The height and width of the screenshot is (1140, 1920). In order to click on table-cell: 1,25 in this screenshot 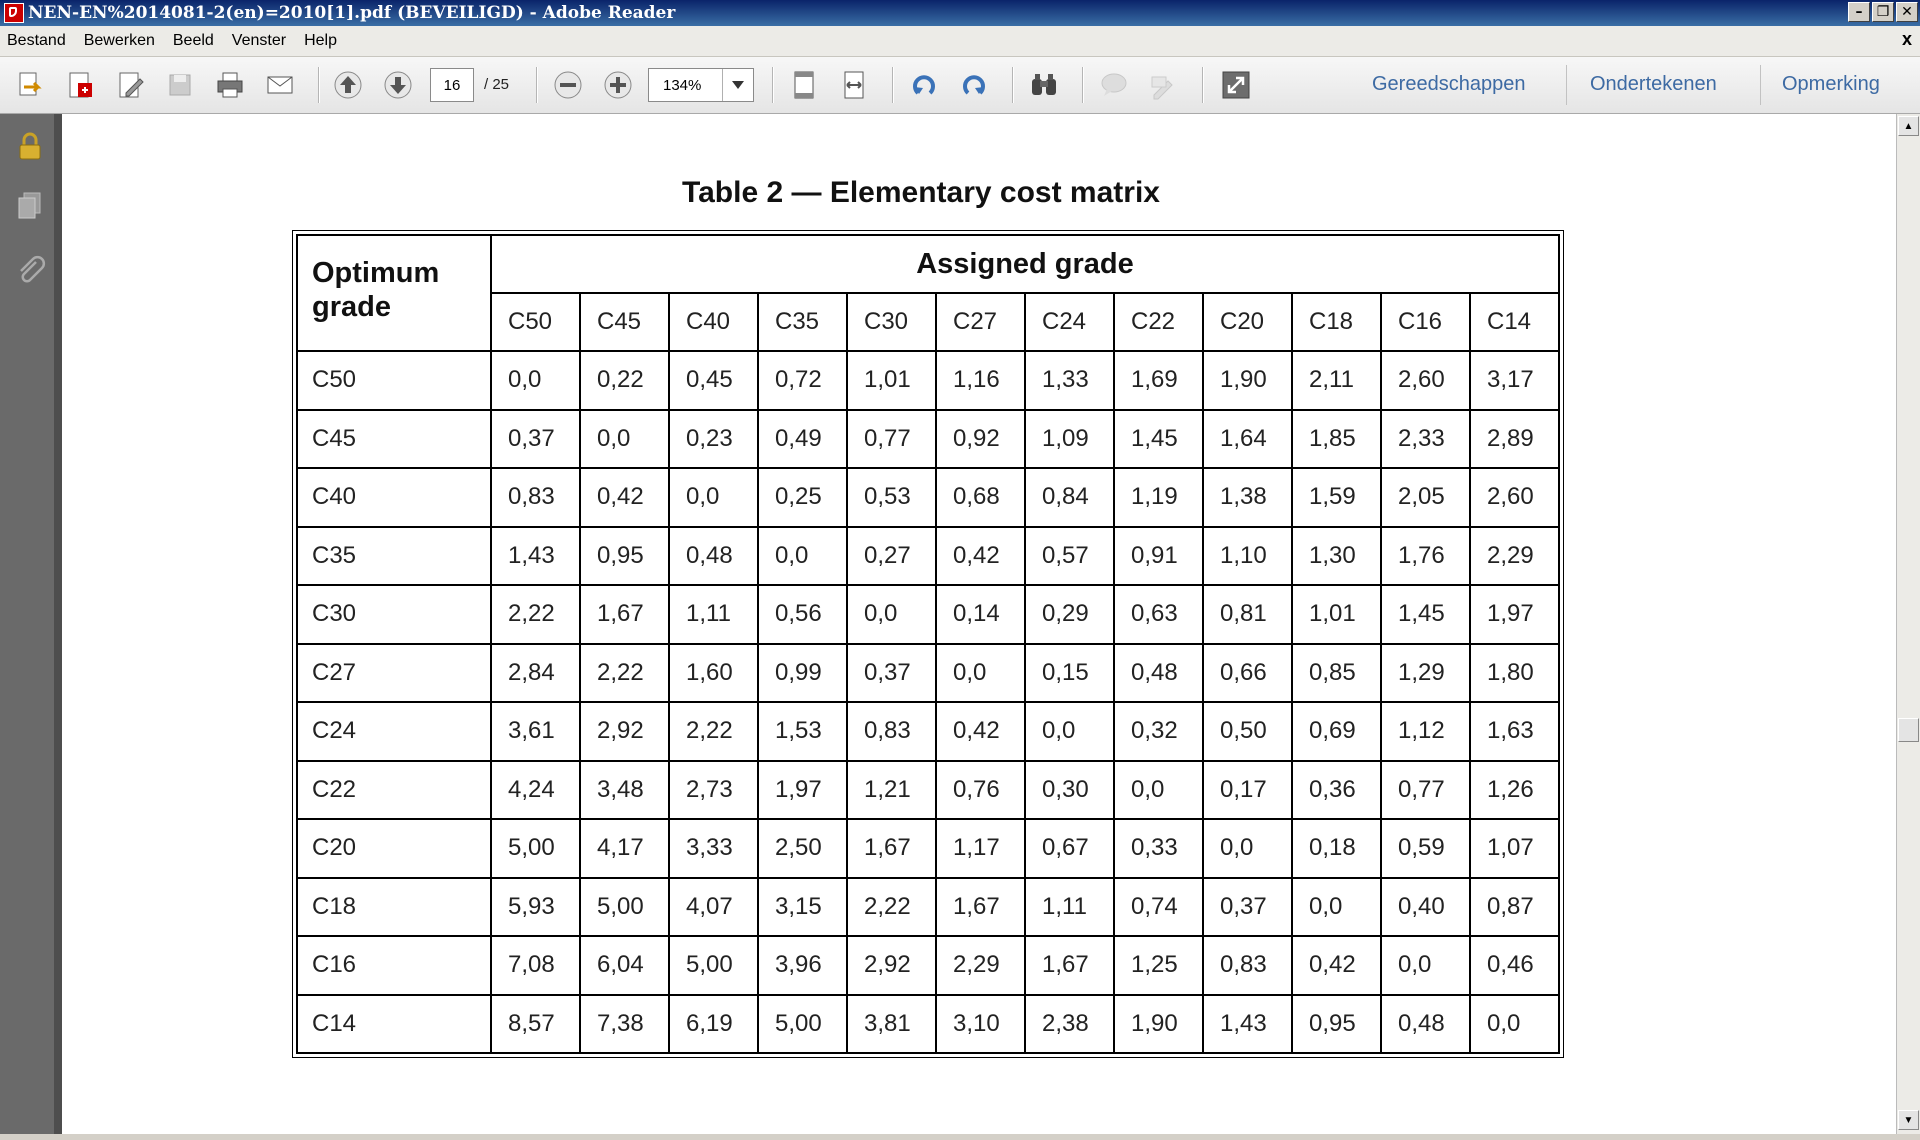, I will do `click(1158, 965)`.